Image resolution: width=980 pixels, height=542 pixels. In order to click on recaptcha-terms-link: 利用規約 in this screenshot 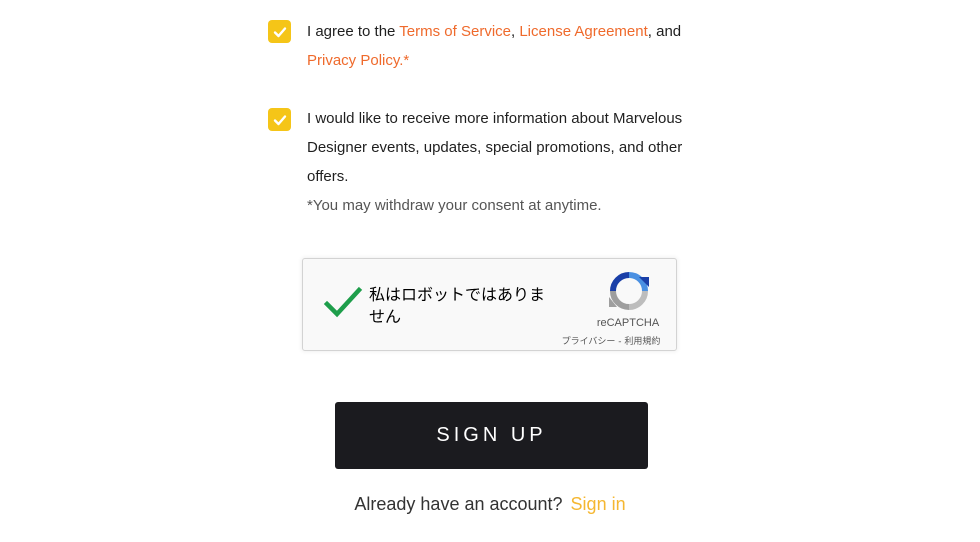, I will do `click(642, 342)`.